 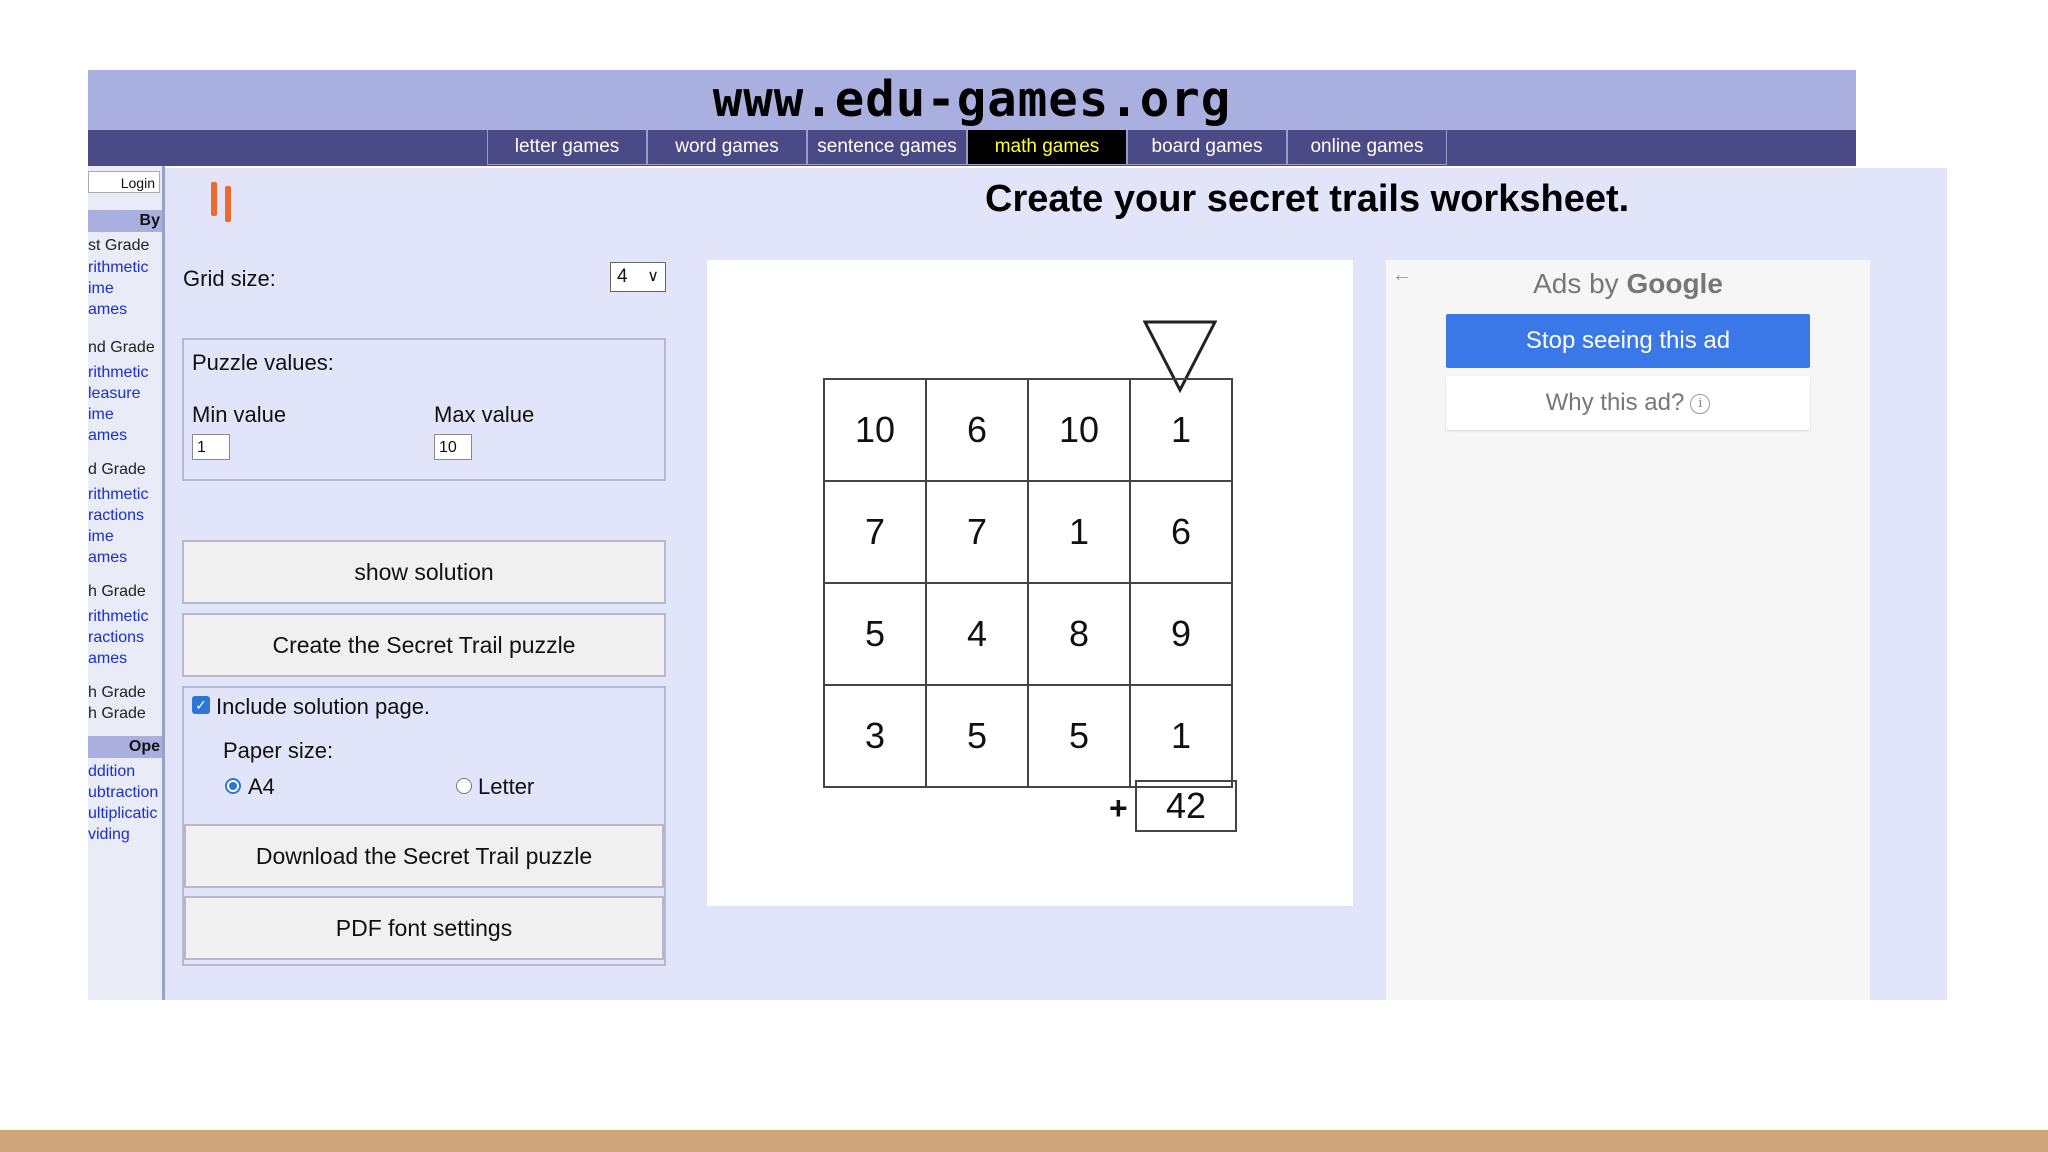 I want to click on trail-grid: 10 6 10 1 7 7 1 6 5 4 8 9 3 5 5 1, so click(x=1028, y=583).